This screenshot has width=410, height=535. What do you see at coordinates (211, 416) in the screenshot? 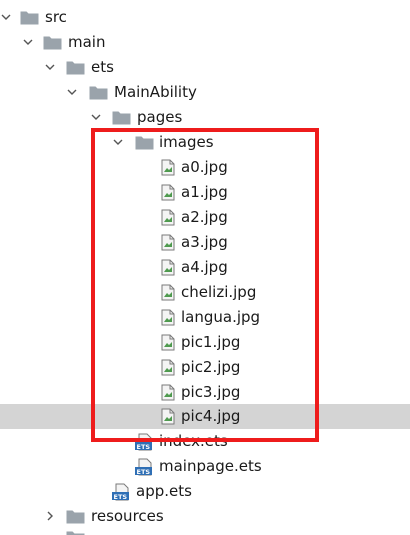
I see `tree-item-label: pic4.jpg` at bounding box center [211, 416].